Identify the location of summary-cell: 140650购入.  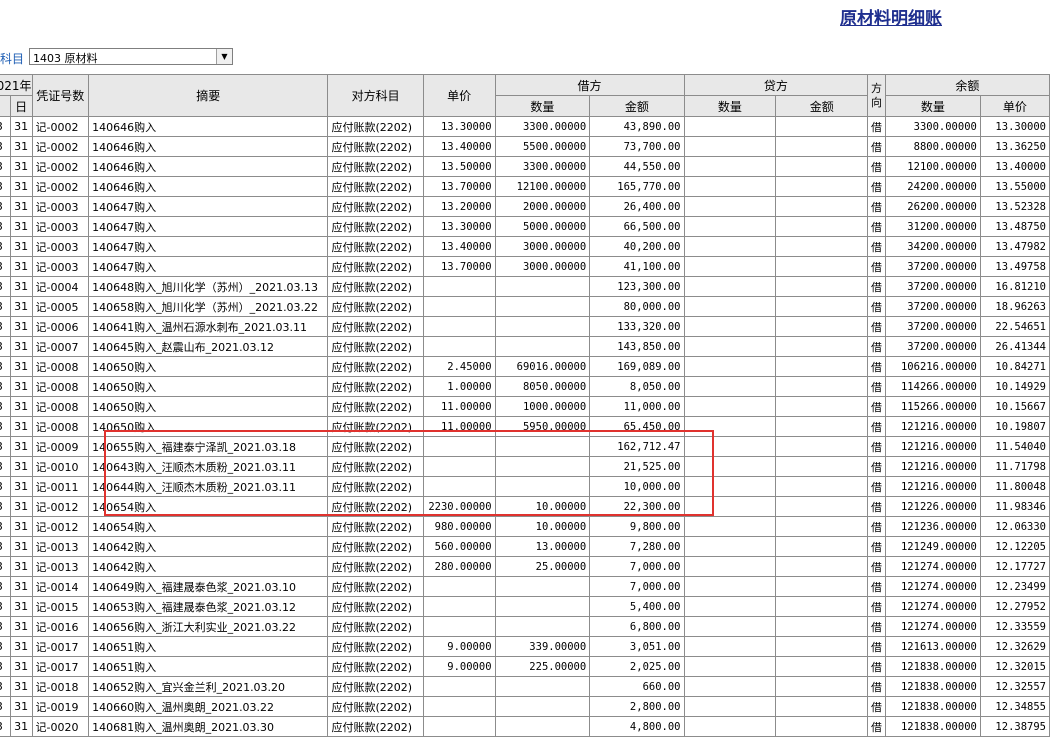
(208, 426).